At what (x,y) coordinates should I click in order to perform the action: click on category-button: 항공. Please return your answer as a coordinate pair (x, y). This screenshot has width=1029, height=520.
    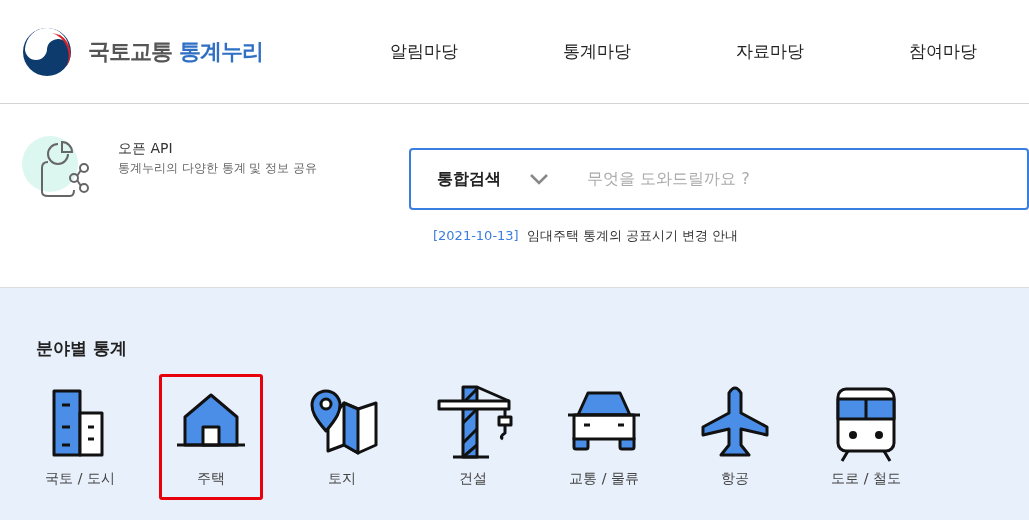
    Looking at the image, I should click on (735, 436).